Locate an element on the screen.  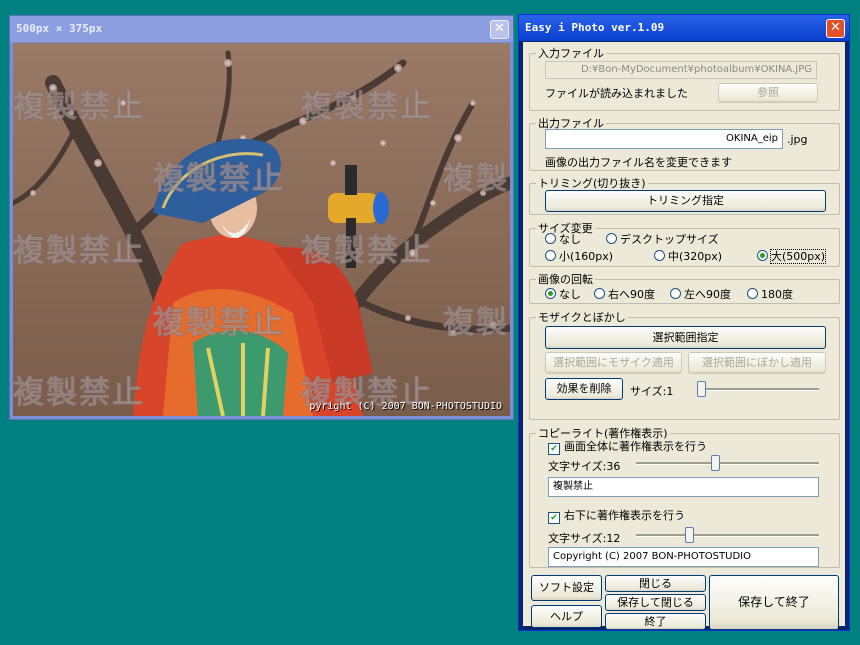
full-size-label: 文字サイズ:36 is located at coordinates (584, 466).